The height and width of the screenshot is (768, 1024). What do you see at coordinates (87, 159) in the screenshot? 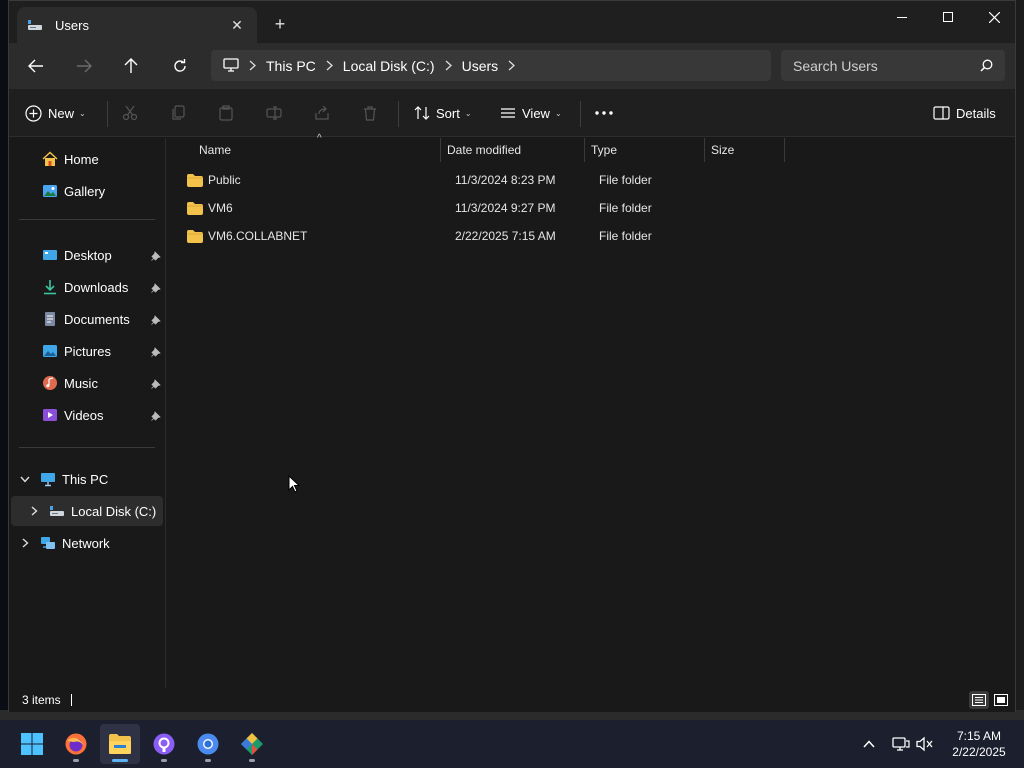
I see `sidebar-item-home: Home` at bounding box center [87, 159].